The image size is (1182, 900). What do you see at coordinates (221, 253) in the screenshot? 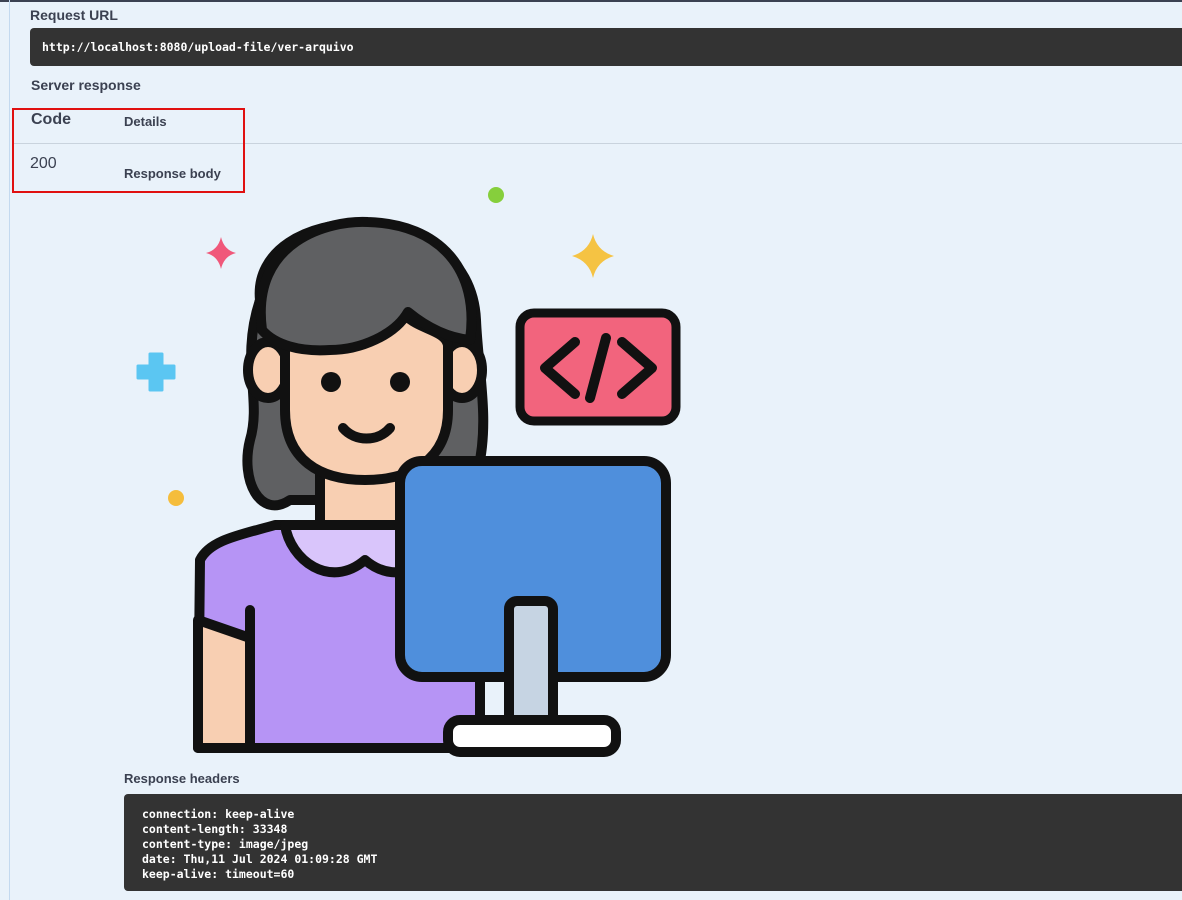
I see `pink-sparkle-icon` at bounding box center [221, 253].